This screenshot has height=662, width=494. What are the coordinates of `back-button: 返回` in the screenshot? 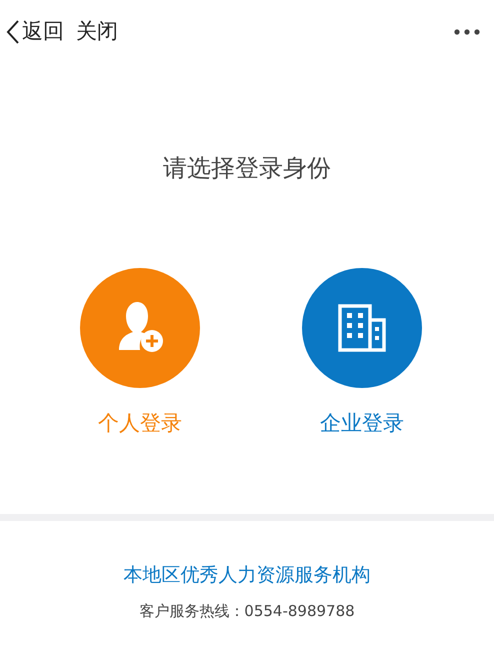 It's located at (35, 32).